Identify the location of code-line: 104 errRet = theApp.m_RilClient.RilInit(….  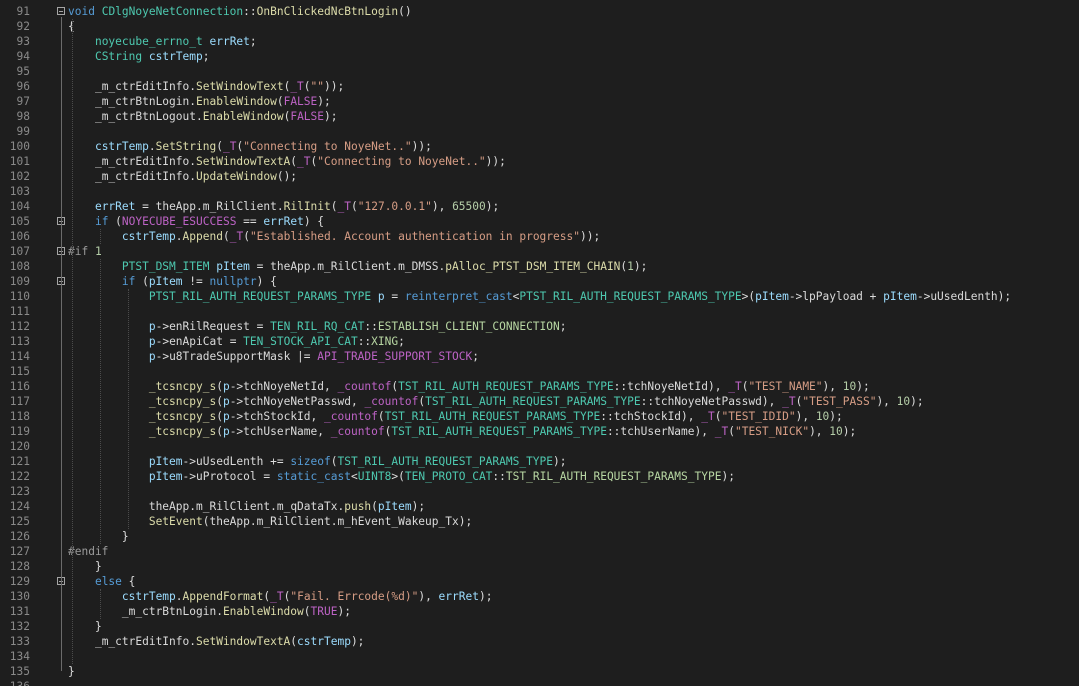
(539, 206).